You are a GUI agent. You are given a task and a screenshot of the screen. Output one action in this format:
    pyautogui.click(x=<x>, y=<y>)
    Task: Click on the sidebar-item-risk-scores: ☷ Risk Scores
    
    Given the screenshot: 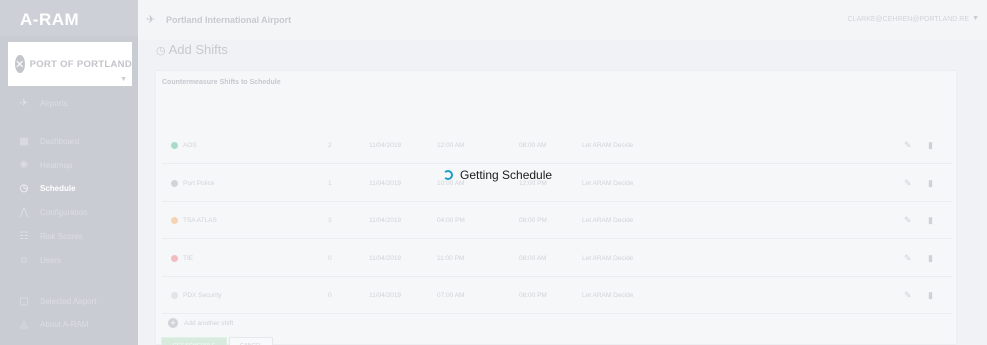 What is the action you would take?
    pyautogui.click(x=69, y=236)
    